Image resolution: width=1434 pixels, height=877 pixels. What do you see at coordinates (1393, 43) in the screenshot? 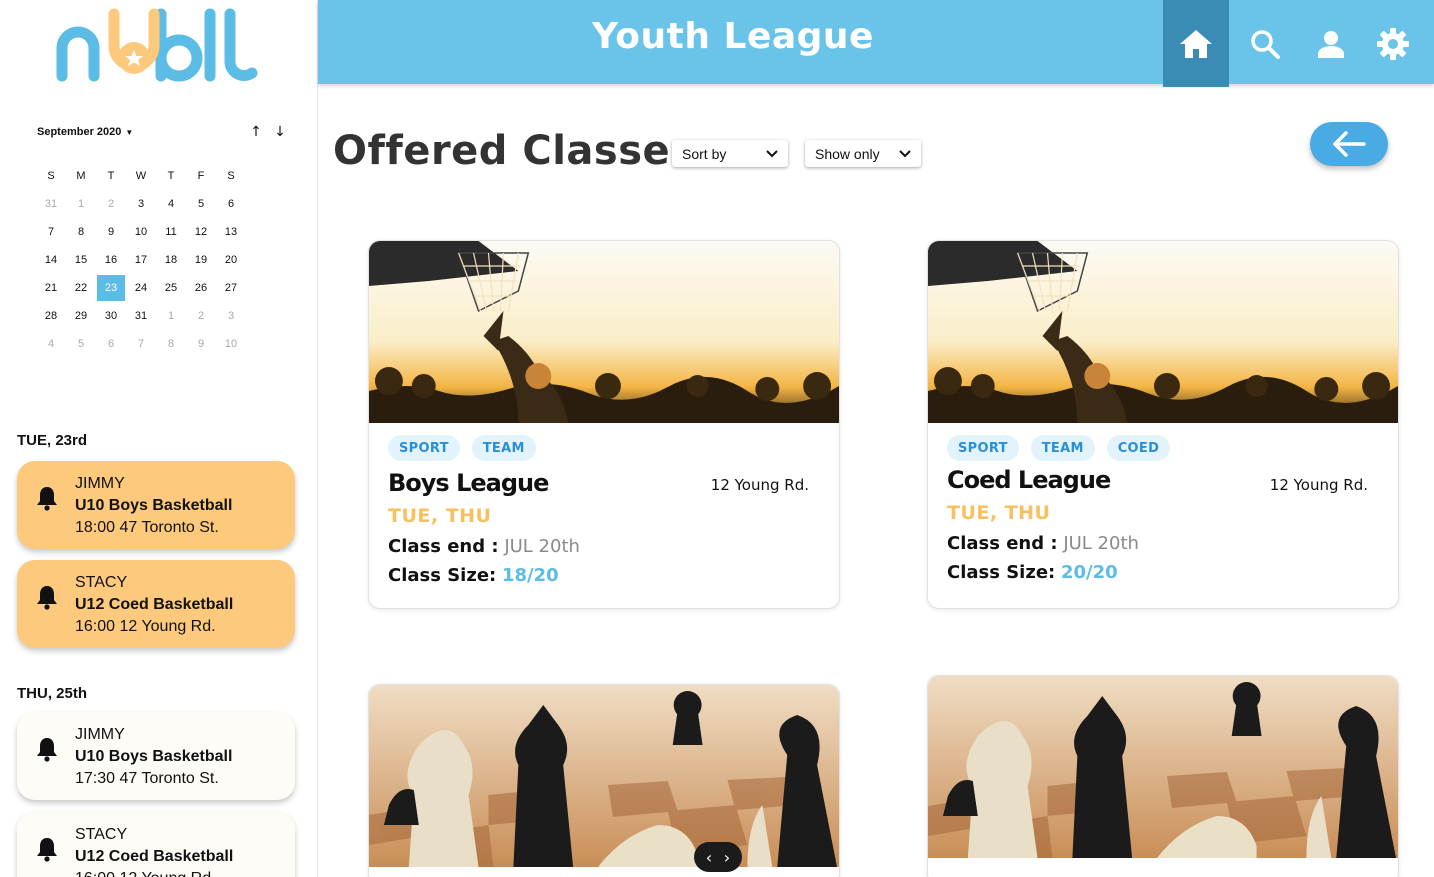
I see `settings-button` at bounding box center [1393, 43].